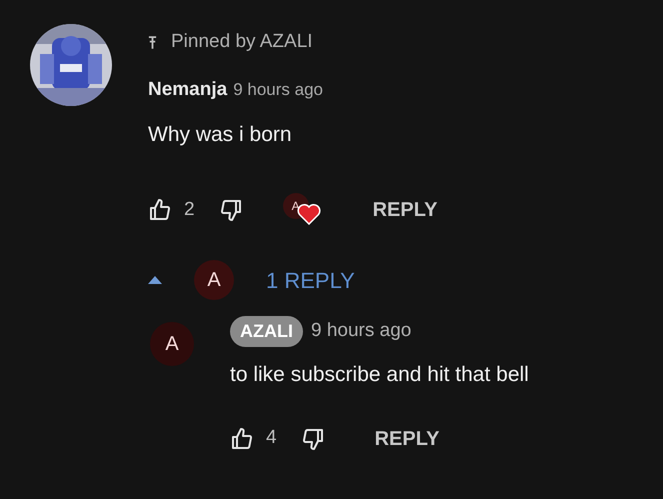 Image resolution: width=663 pixels, height=499 pixels. What do you see at coordinates (310, 280) in the screenshot?
I see `replies-count: 1 REPLY` at bounding box center [310, 280].